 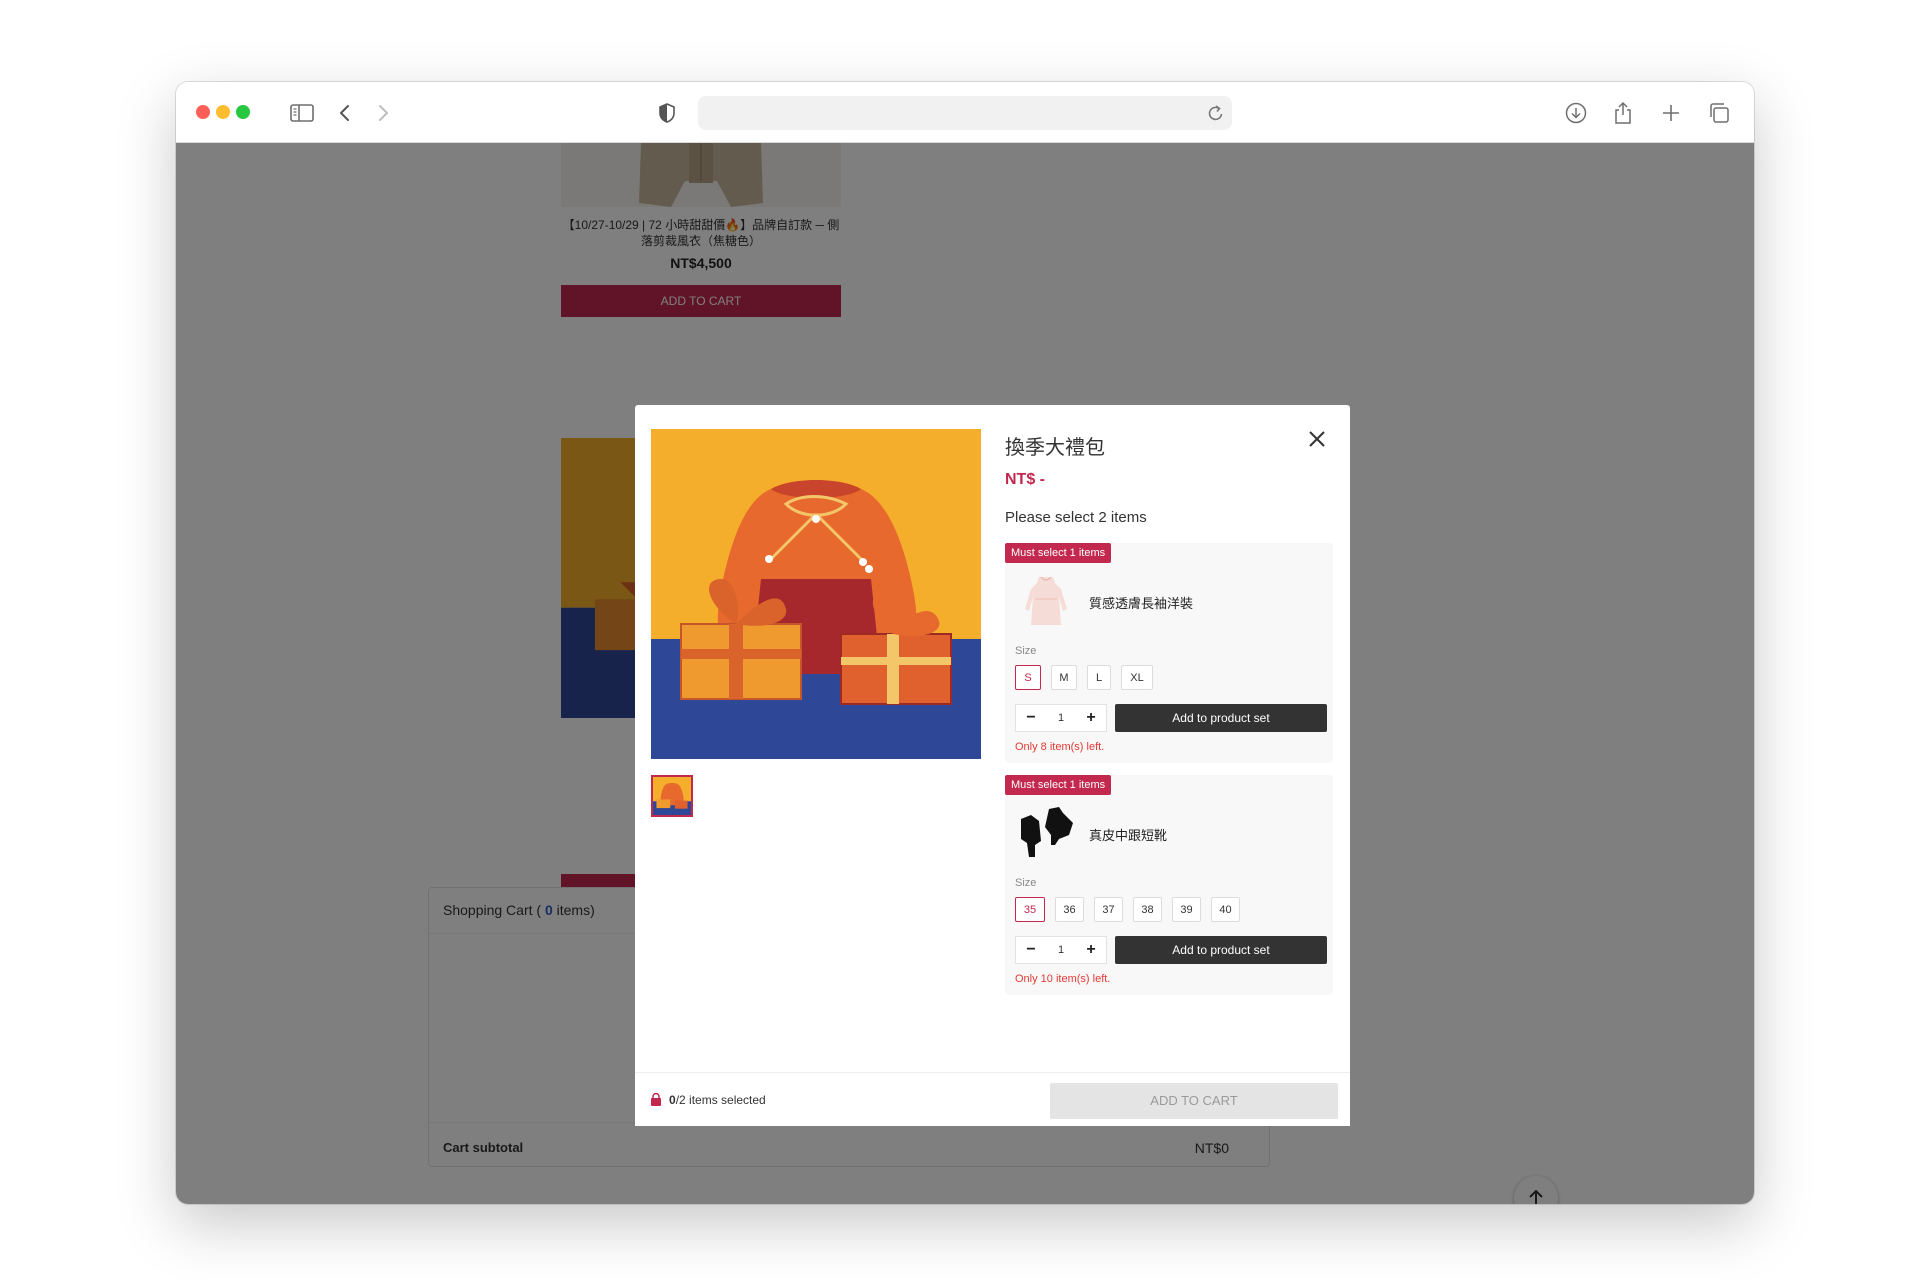 What do you see at coordinates (223, 112) in the screenshot?
I see `minimize-window-button` at bounding box center [223, 112].